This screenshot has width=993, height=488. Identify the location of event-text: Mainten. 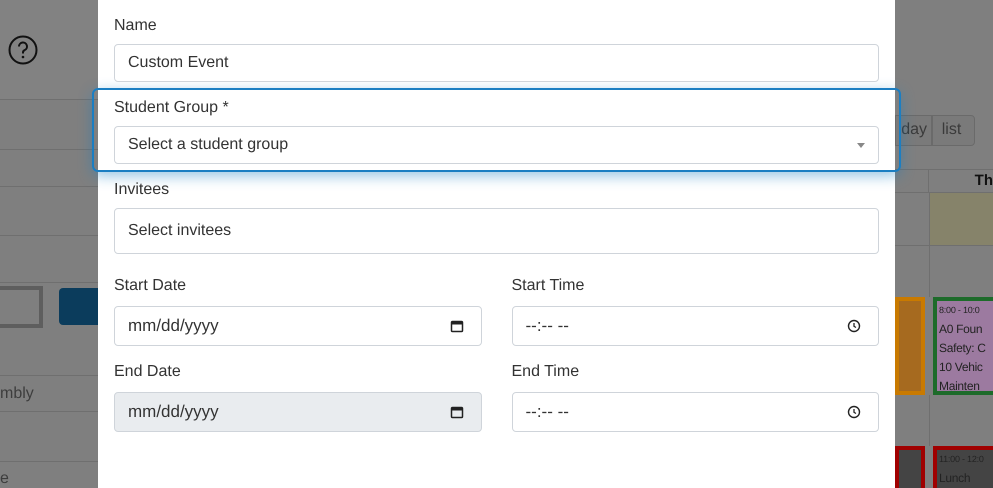
(960, 385).